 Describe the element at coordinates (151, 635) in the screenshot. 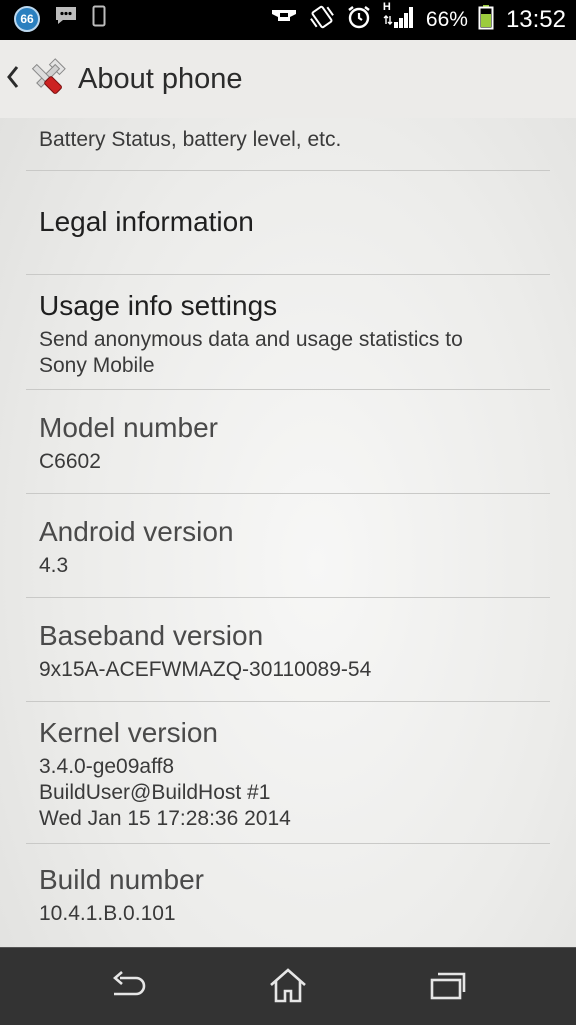

I see `baseband-version-title: Baseband version` at that location.